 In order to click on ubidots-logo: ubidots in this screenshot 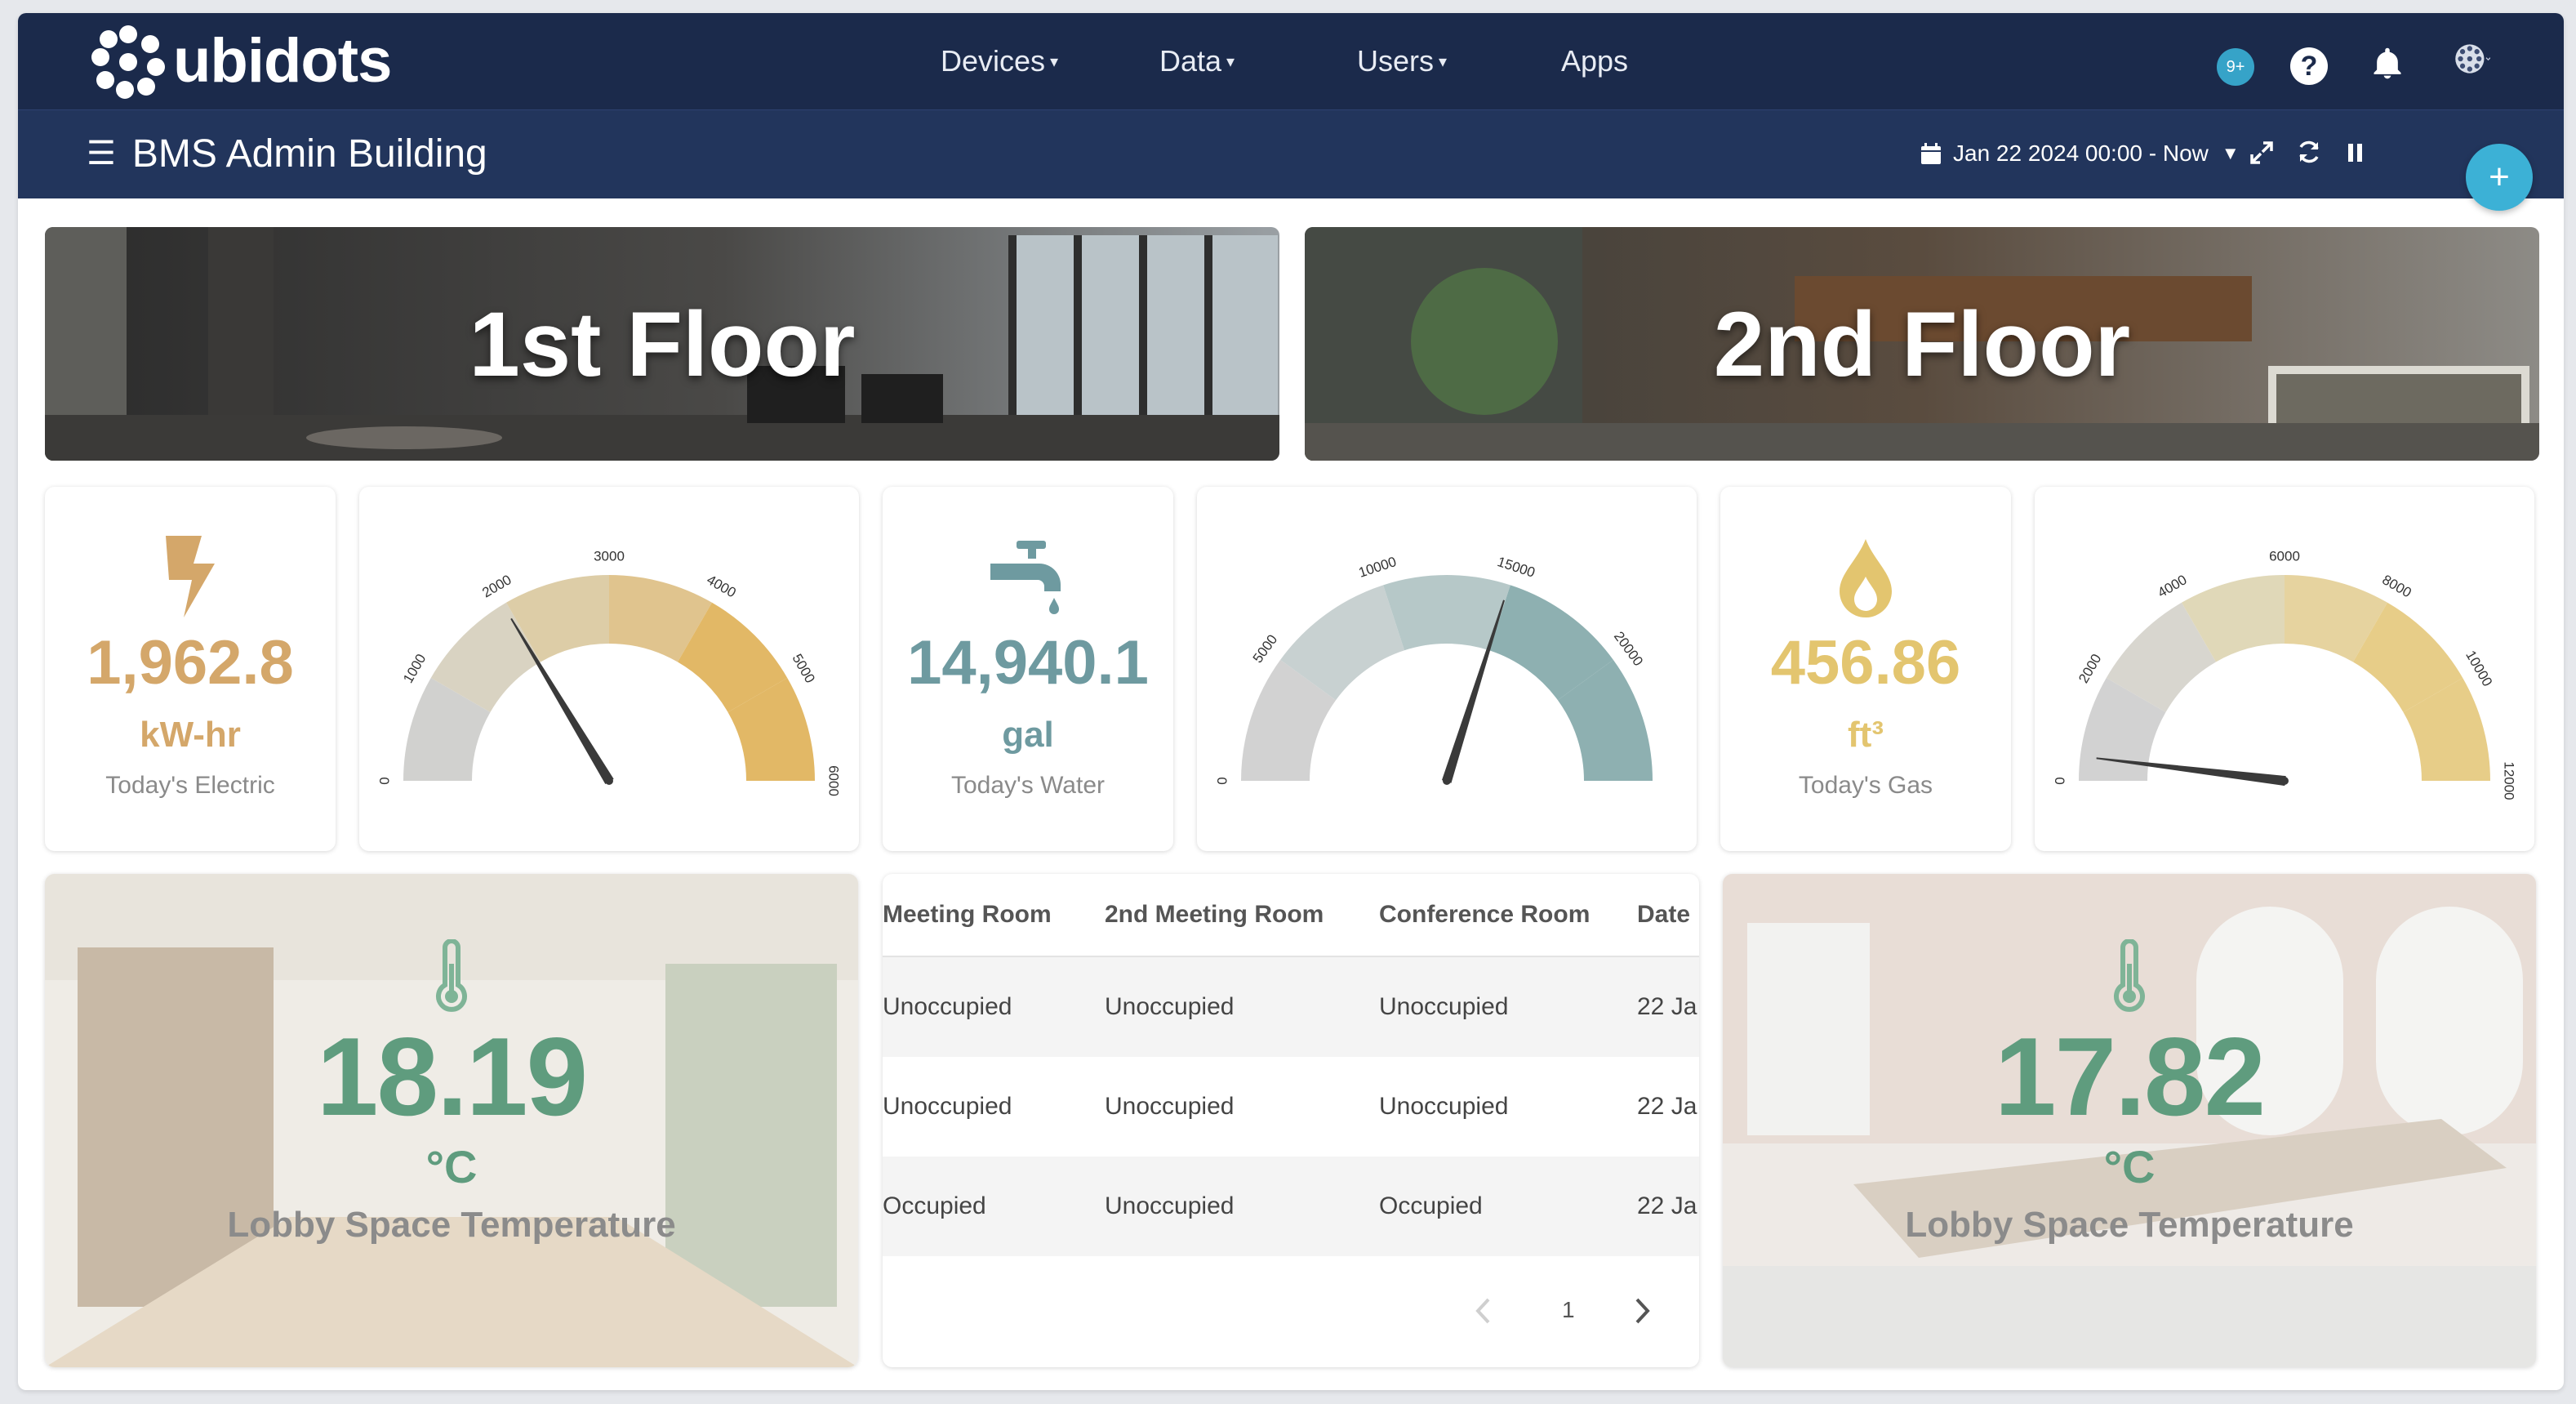, I will do `click(241, 61)`.